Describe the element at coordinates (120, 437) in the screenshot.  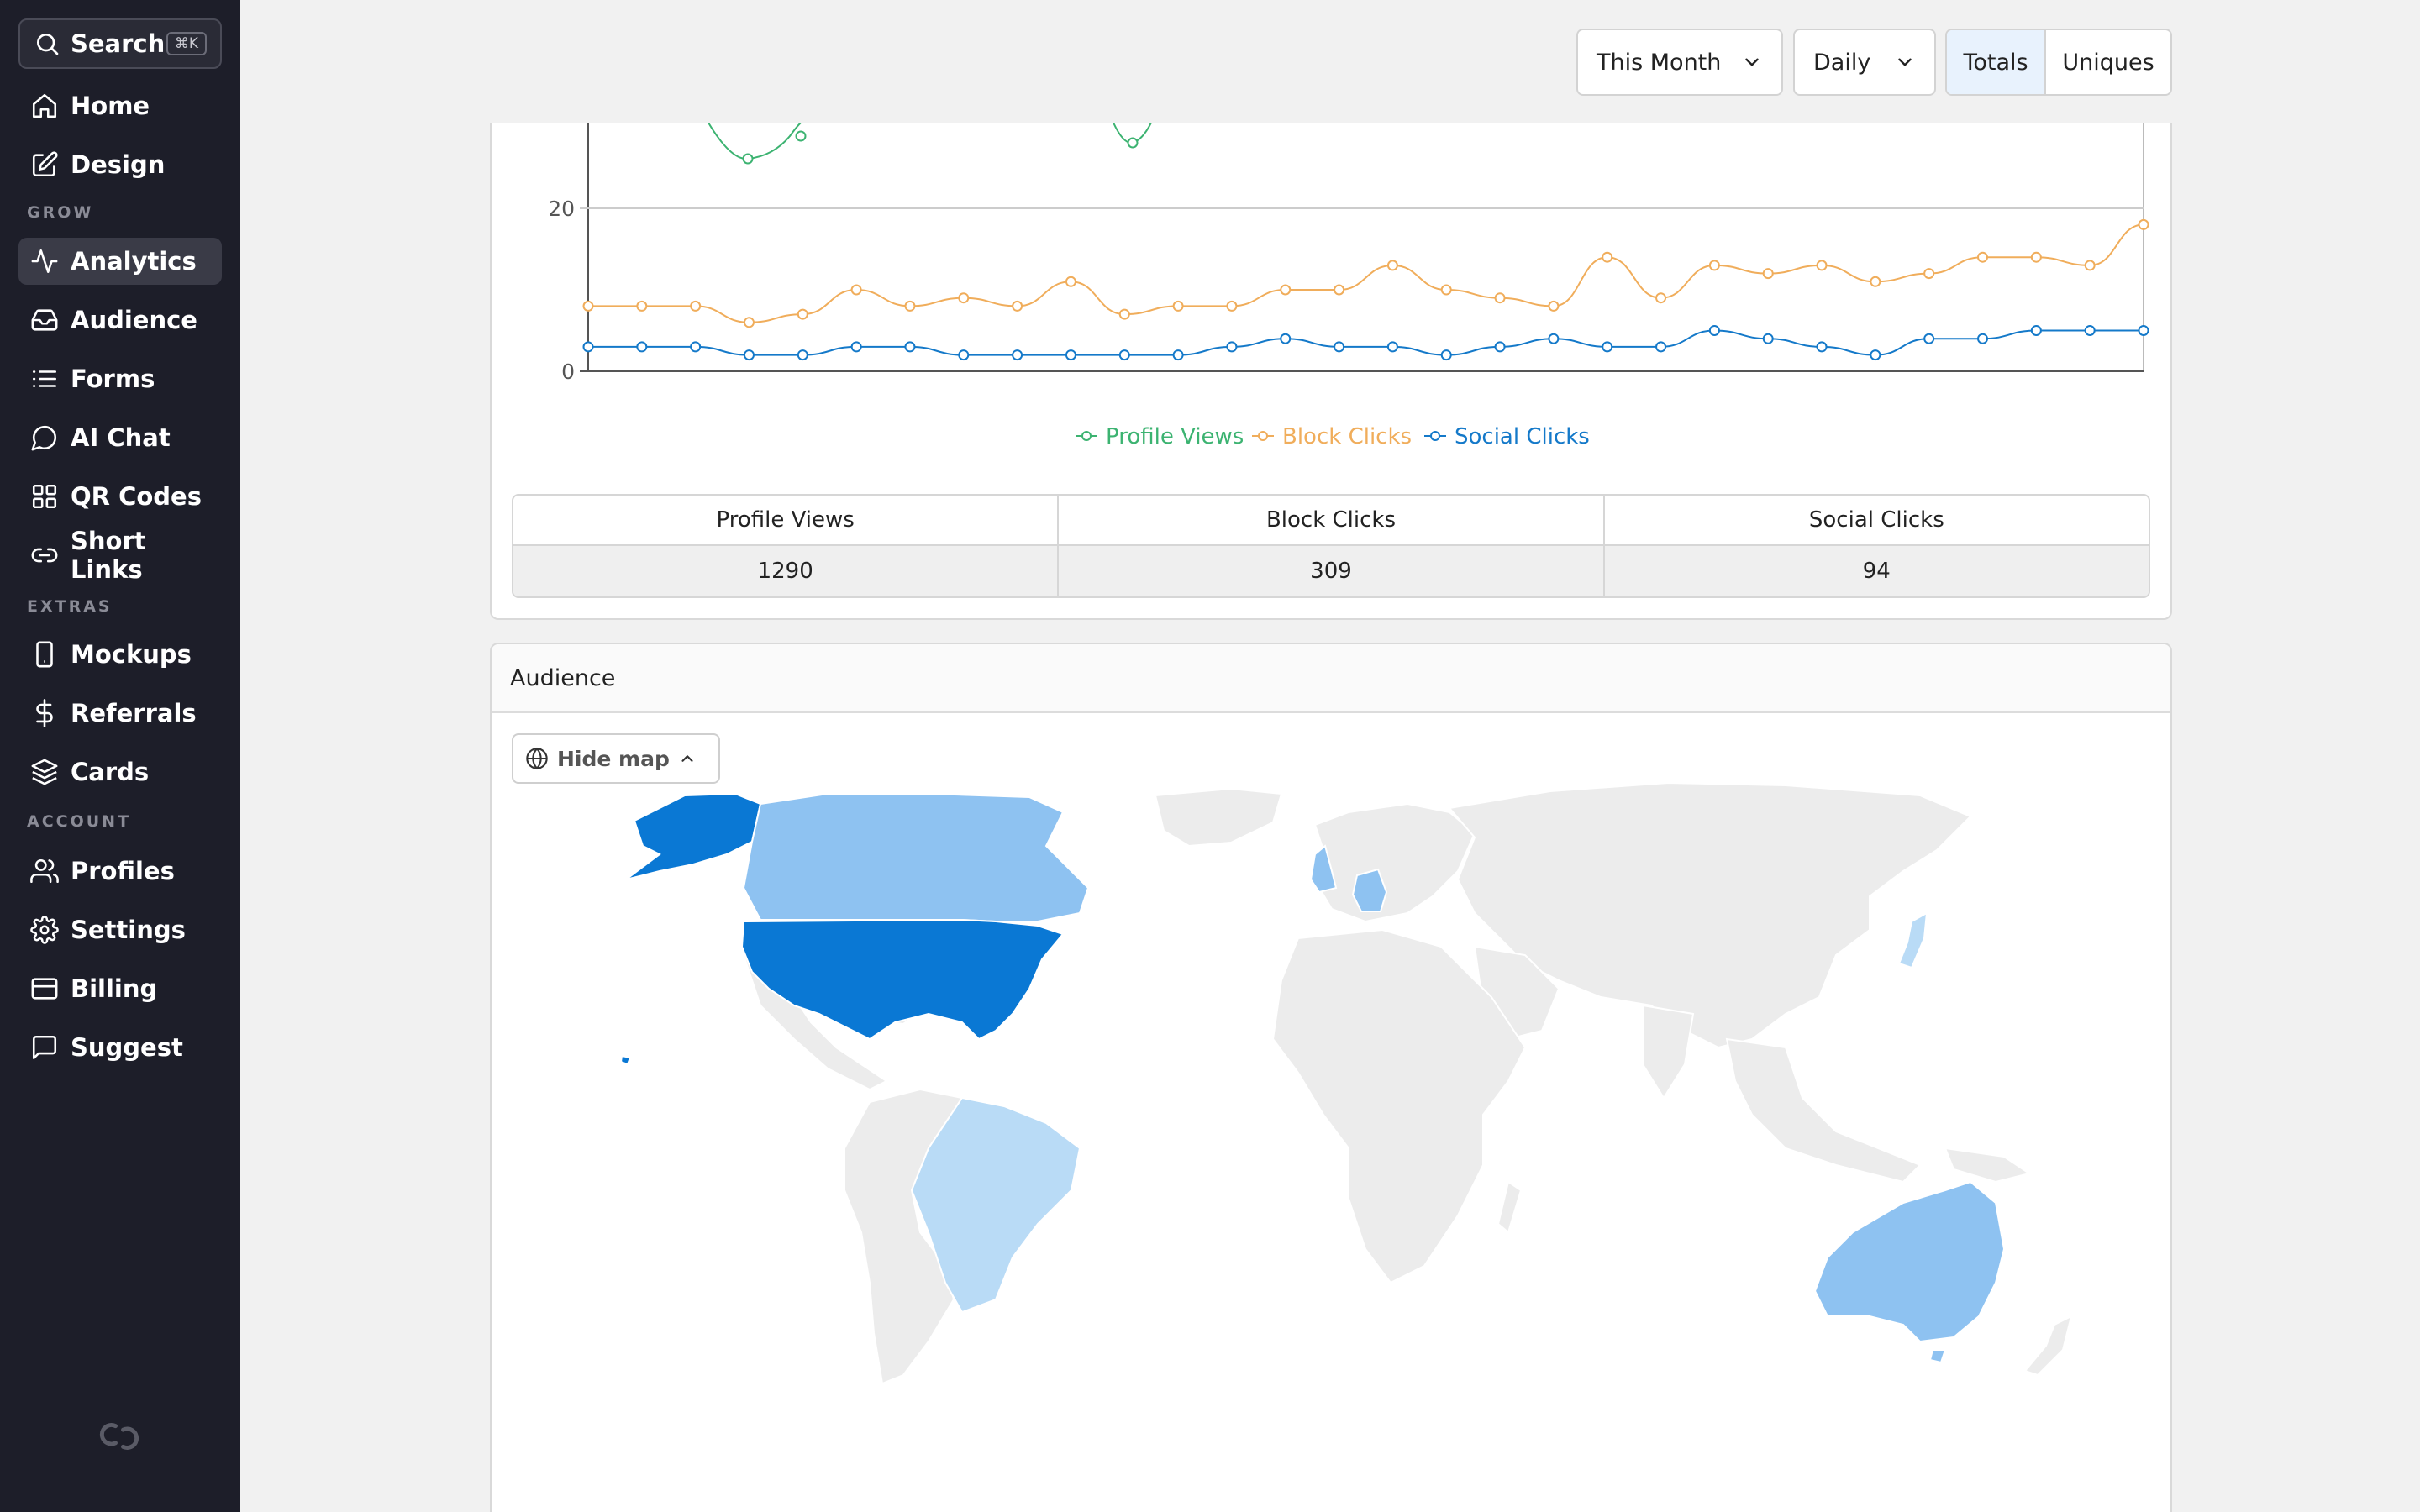
I see `sidebar-item-ai-chat: AI Chat` at that location.